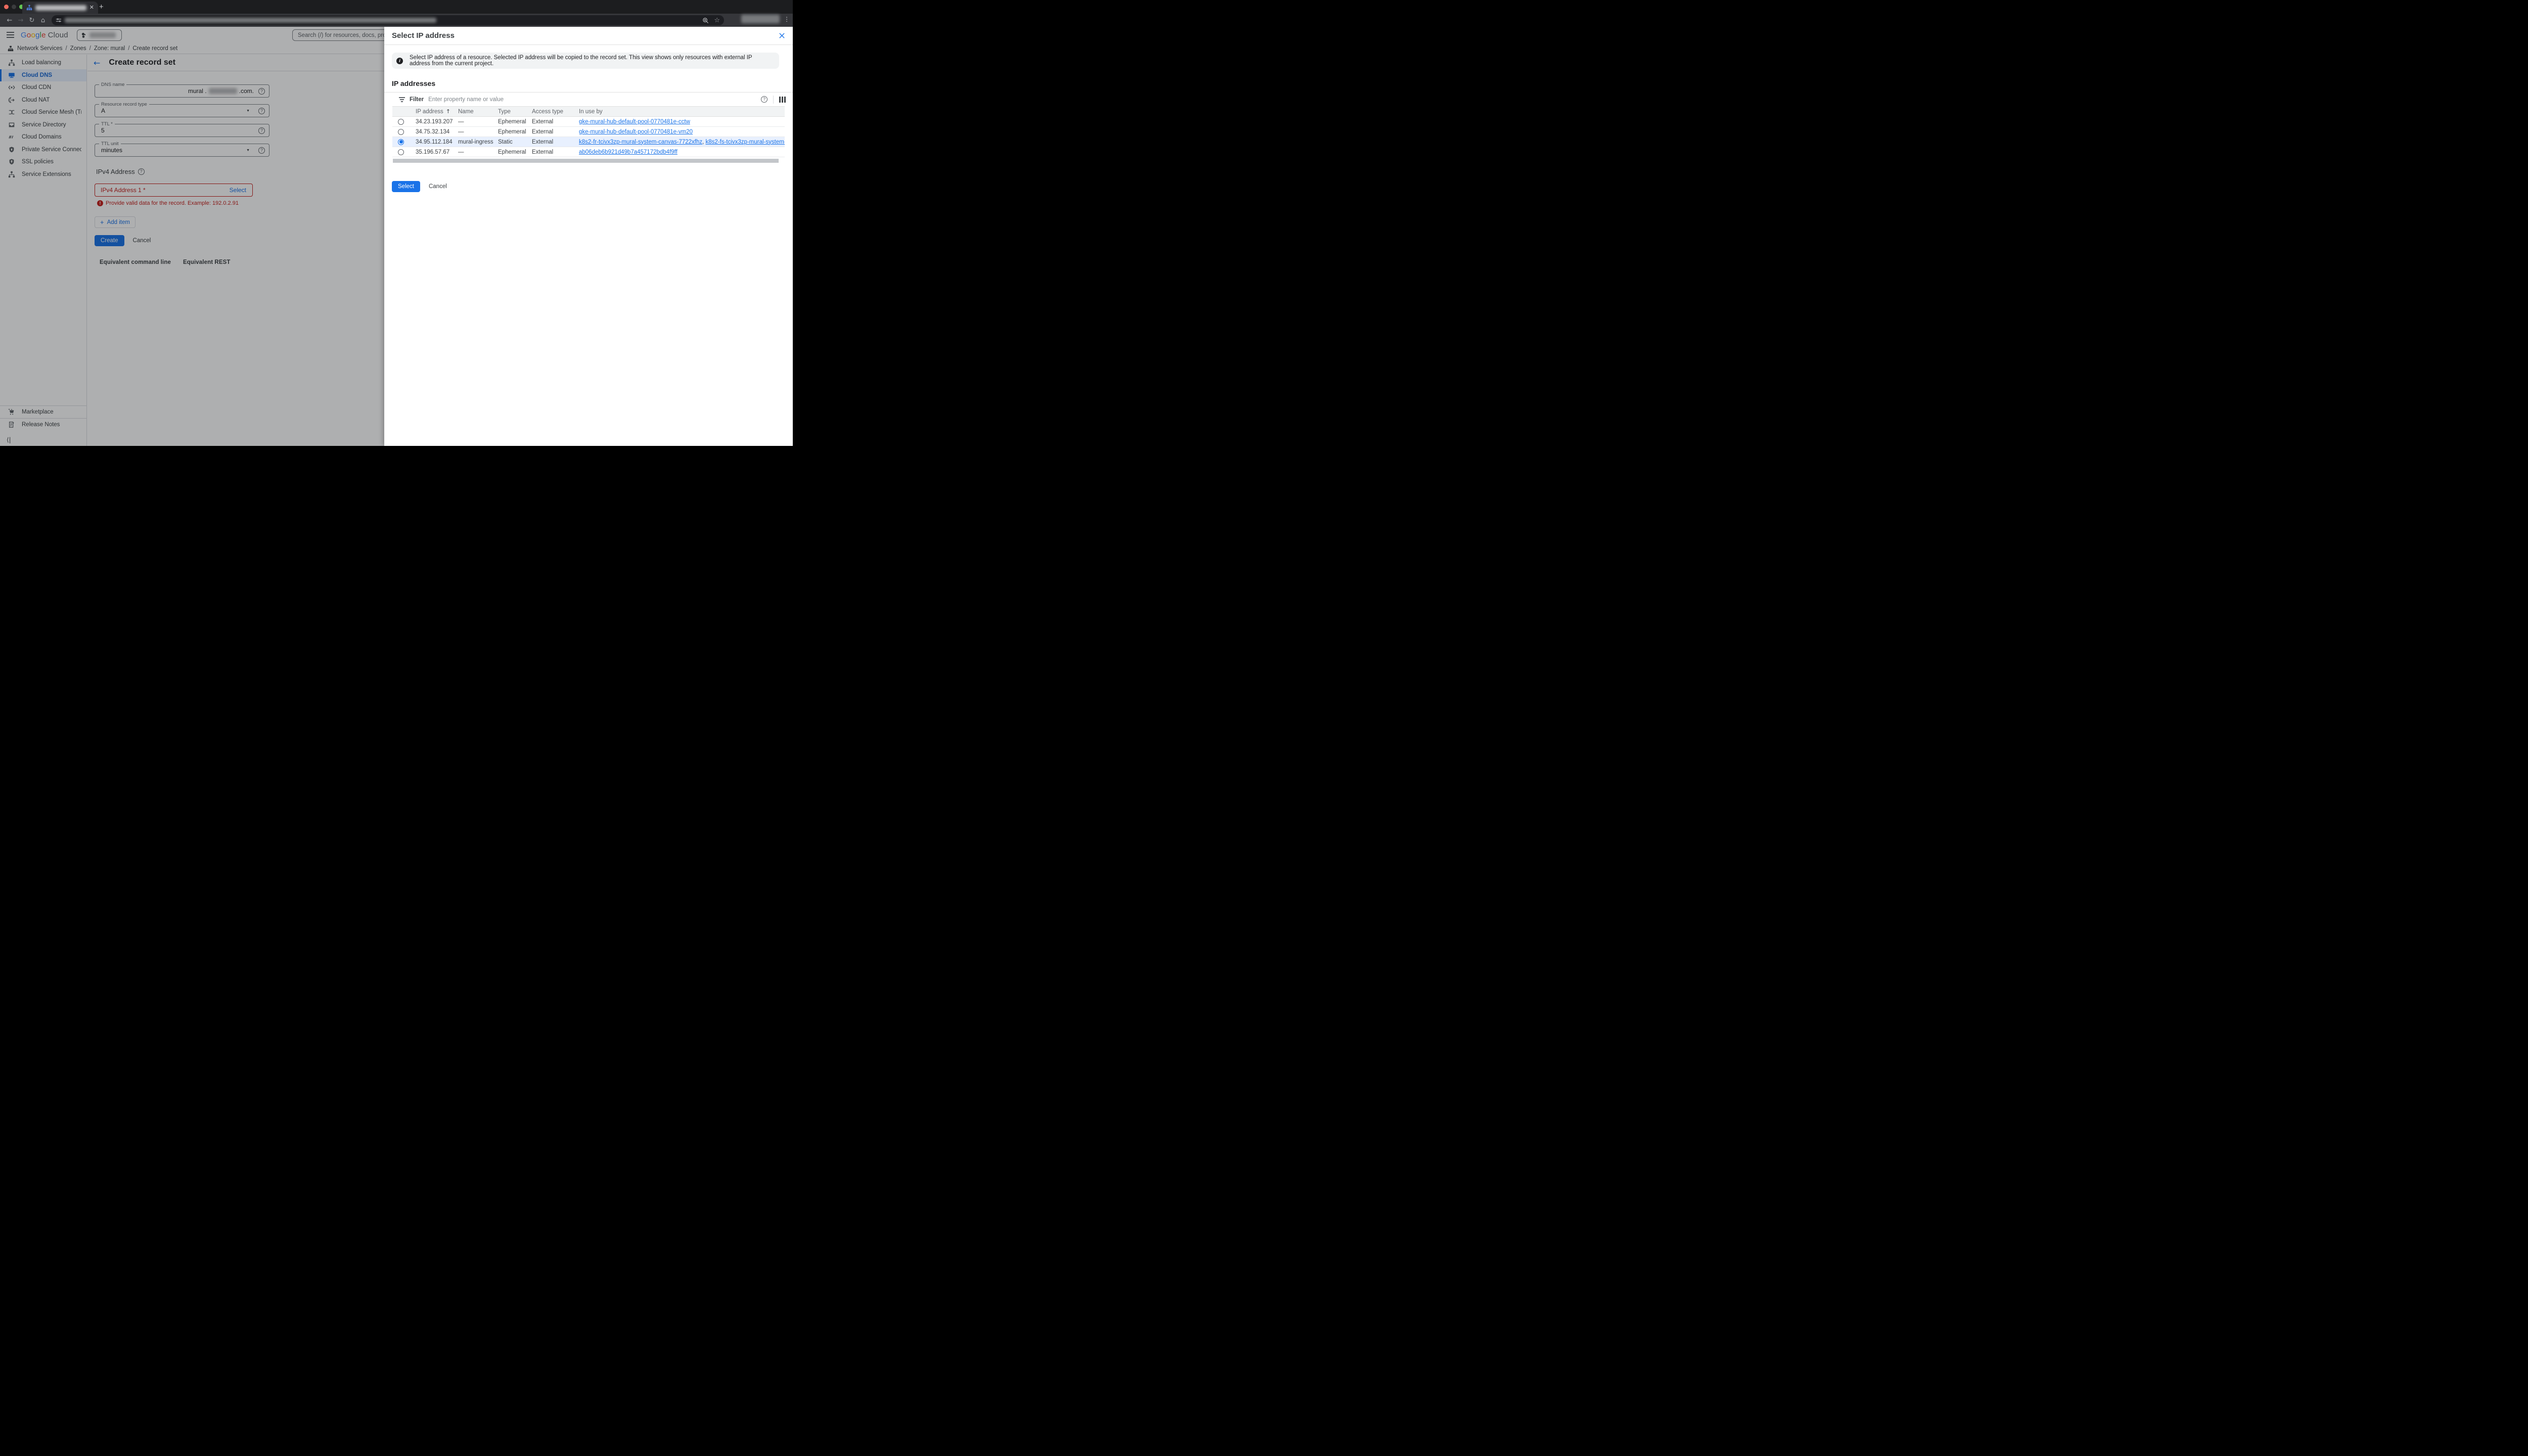 This screenshot has width=2528, height=1456. Describe the element at coordinates (448, 111) in the screenshot. I see `sort-ascending-icon: ↑` at that location.